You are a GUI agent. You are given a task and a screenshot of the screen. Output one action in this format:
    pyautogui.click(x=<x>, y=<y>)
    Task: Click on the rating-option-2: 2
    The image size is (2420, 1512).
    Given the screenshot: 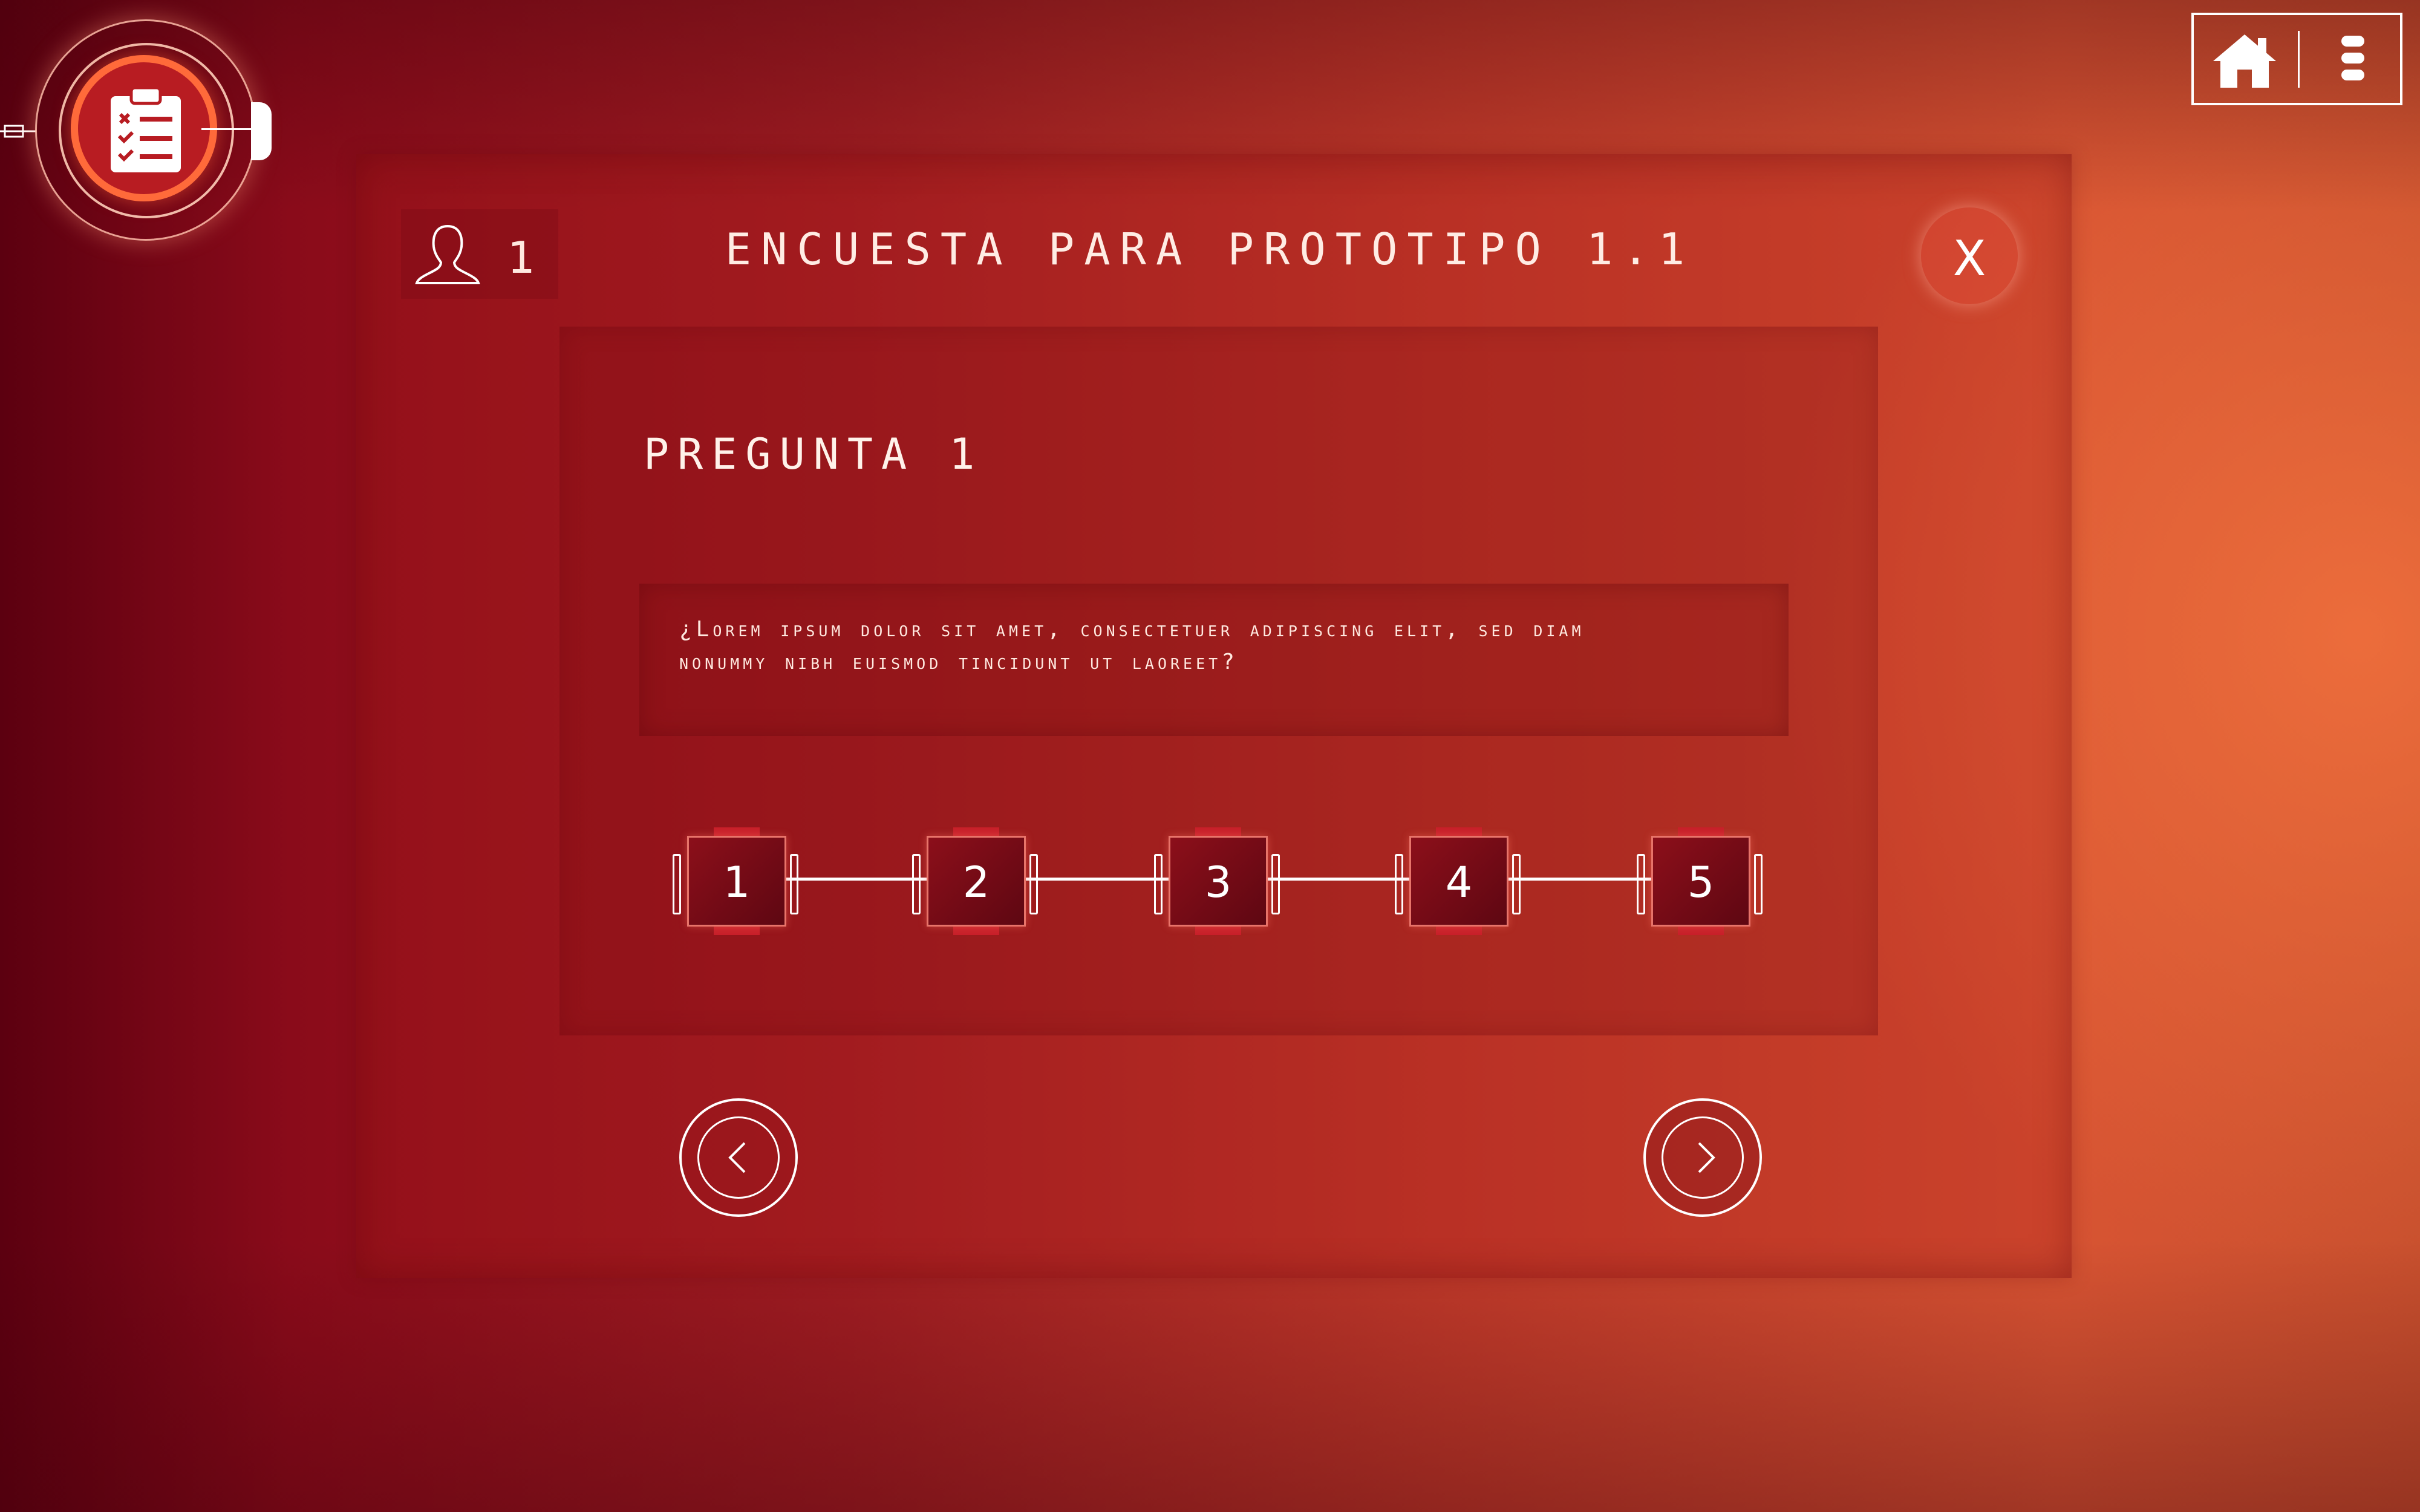 What is the action you would take?
    pyautogui.click(x=975, y=879)
    